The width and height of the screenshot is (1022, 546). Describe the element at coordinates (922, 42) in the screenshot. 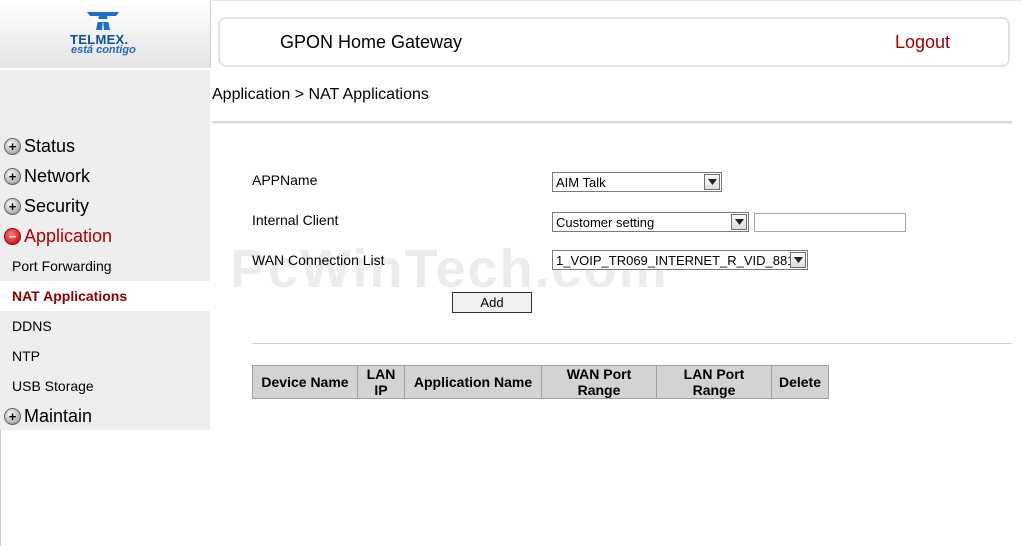

I see `logout-link: Logout` at that location.